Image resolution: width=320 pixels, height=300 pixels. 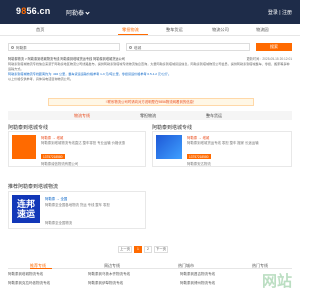 I want to click on route-to: 全国, so click(x=64, y=199).